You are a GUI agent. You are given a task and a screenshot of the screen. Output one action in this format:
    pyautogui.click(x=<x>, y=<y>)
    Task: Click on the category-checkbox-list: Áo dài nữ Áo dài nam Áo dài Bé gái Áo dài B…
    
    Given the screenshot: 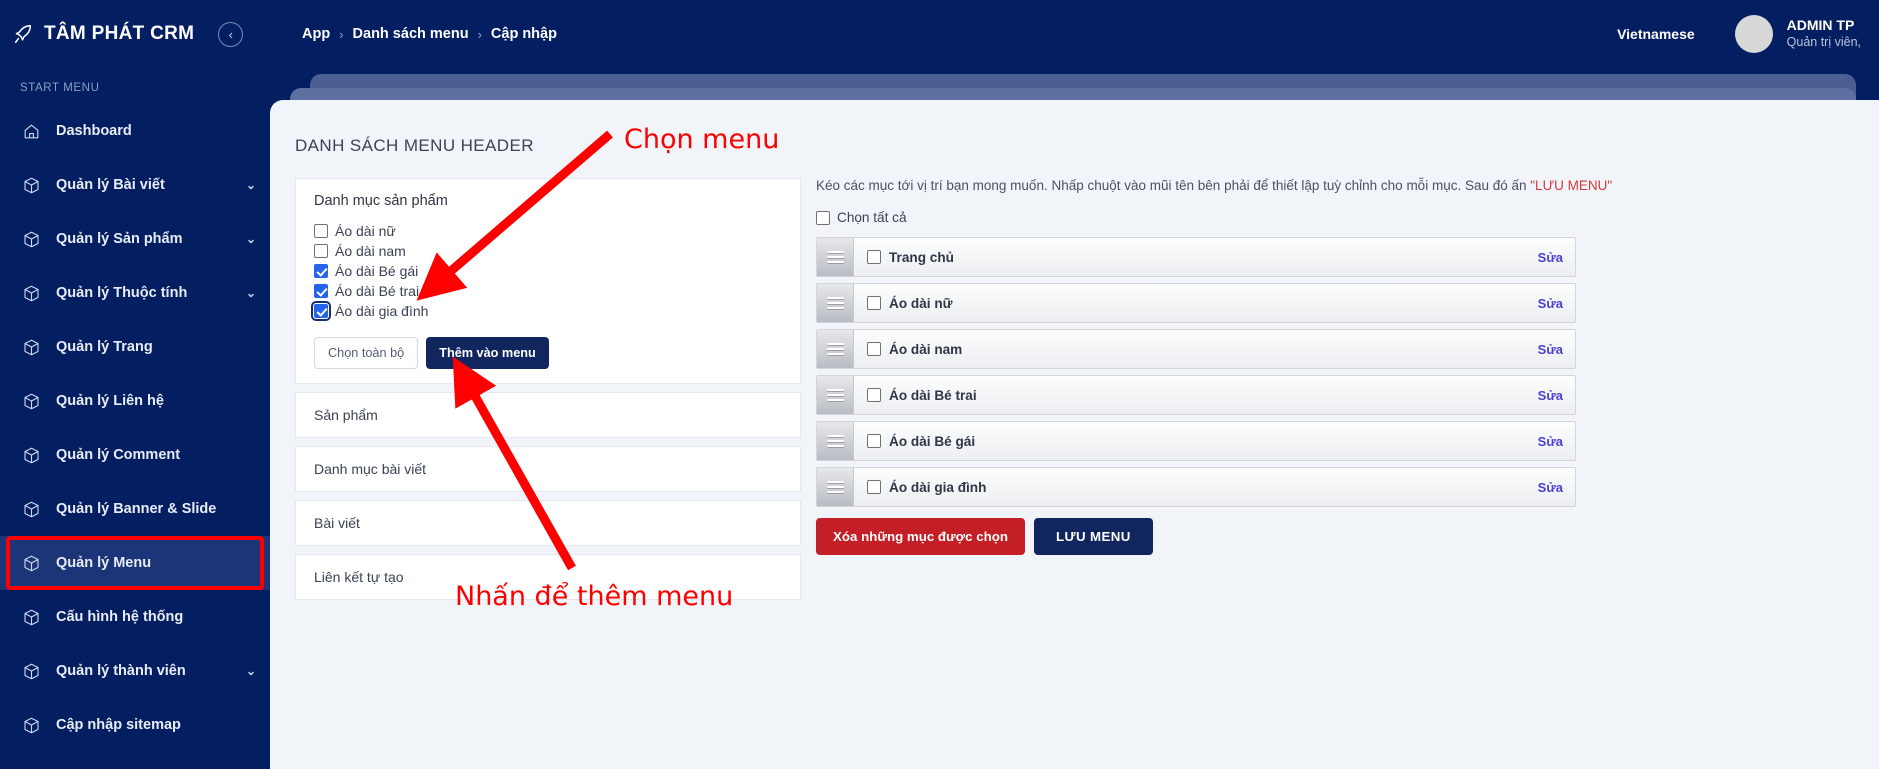 What is the action you would take?
    pyautogui.click(x=548, y=271)
    